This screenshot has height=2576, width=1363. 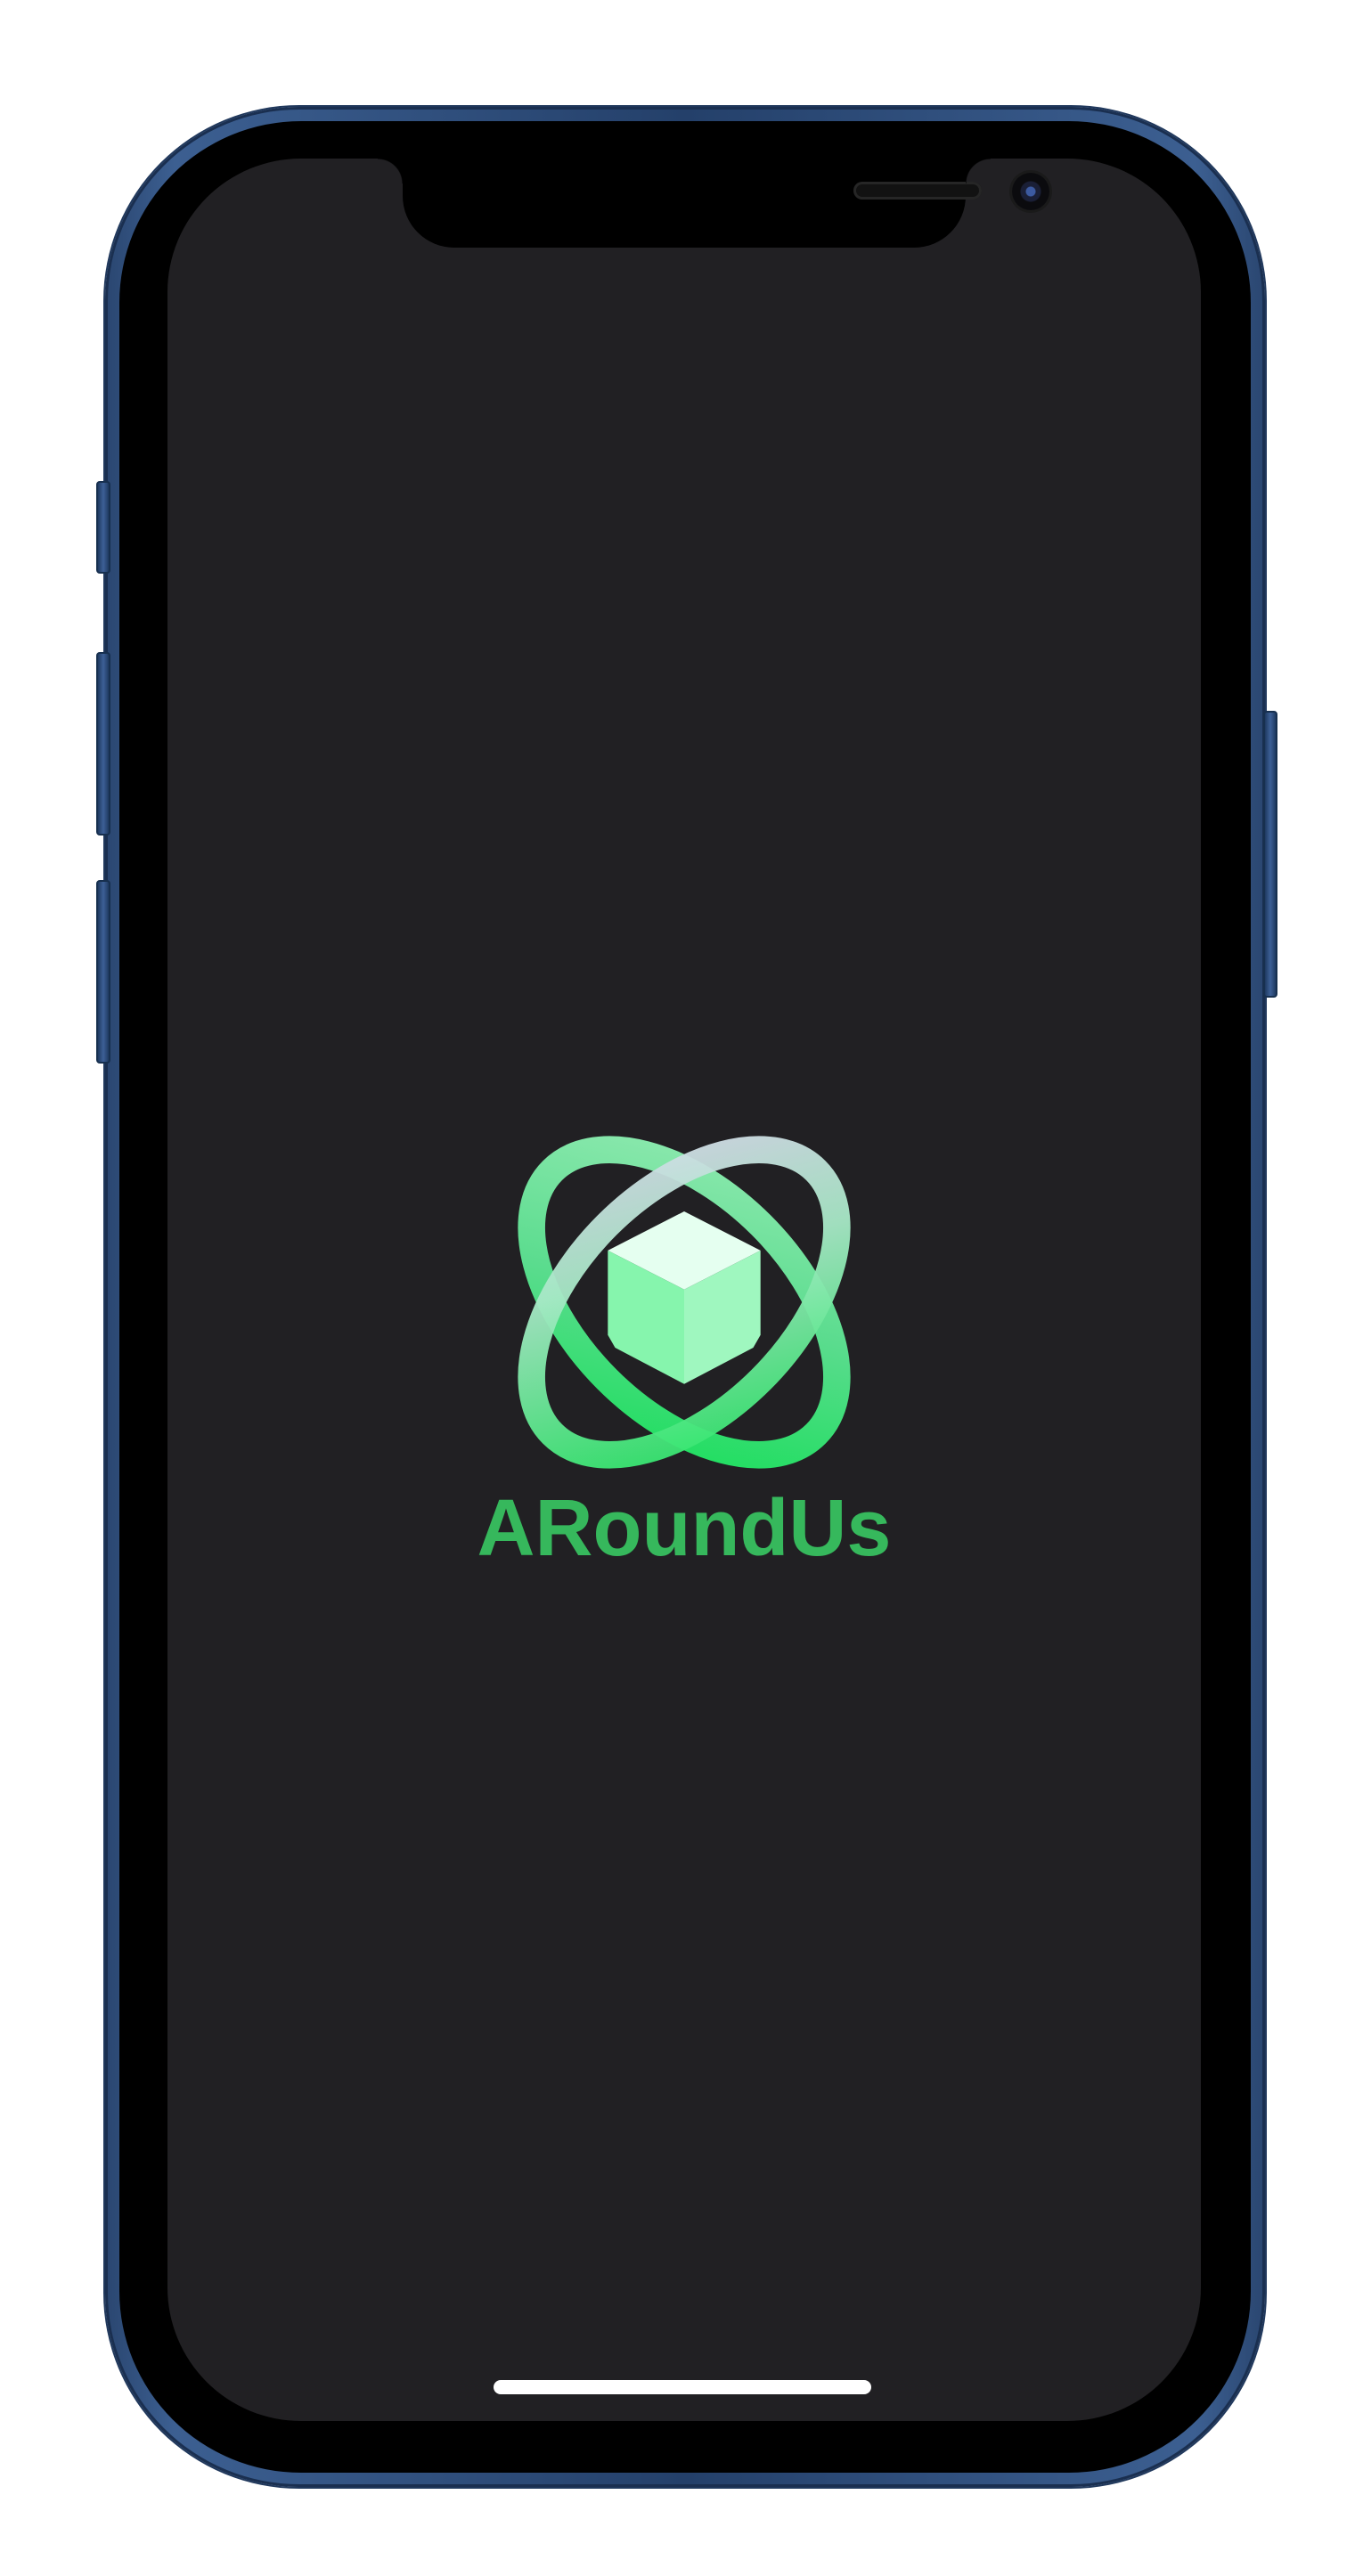 I want to click on speaker-grille, so click(x=918, y=191).